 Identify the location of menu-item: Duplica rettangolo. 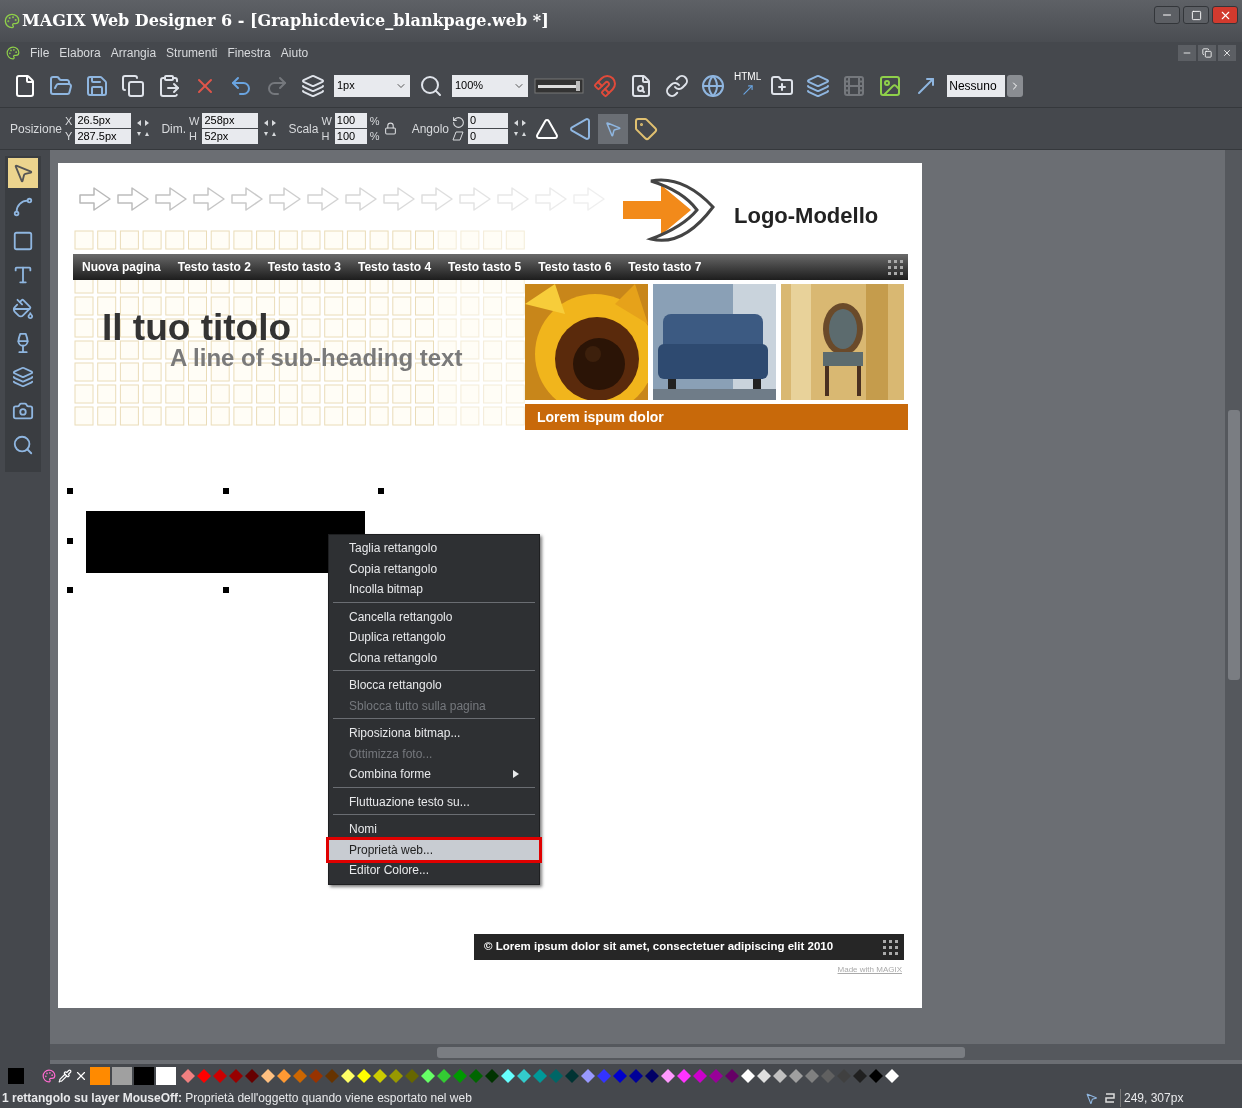
(434, 637).